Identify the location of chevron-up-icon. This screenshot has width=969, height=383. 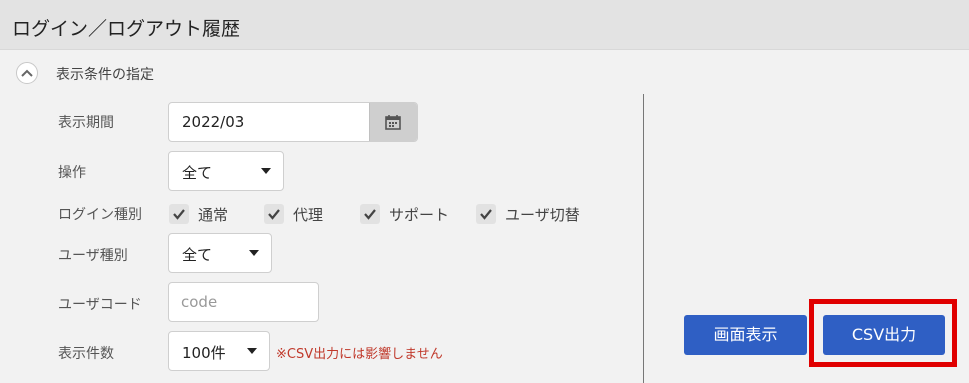
(27, 73).